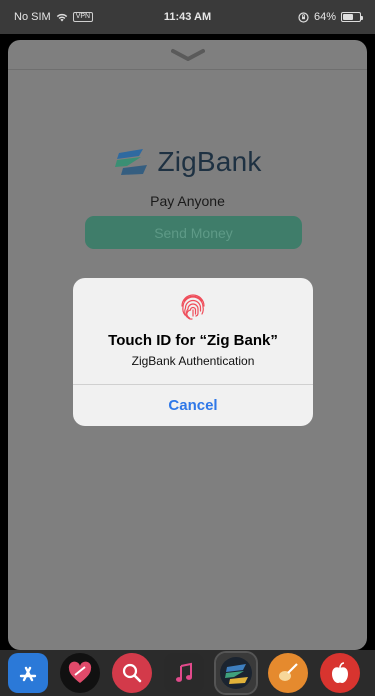  I want to click on guitar-app-icon, so click(288, 673).